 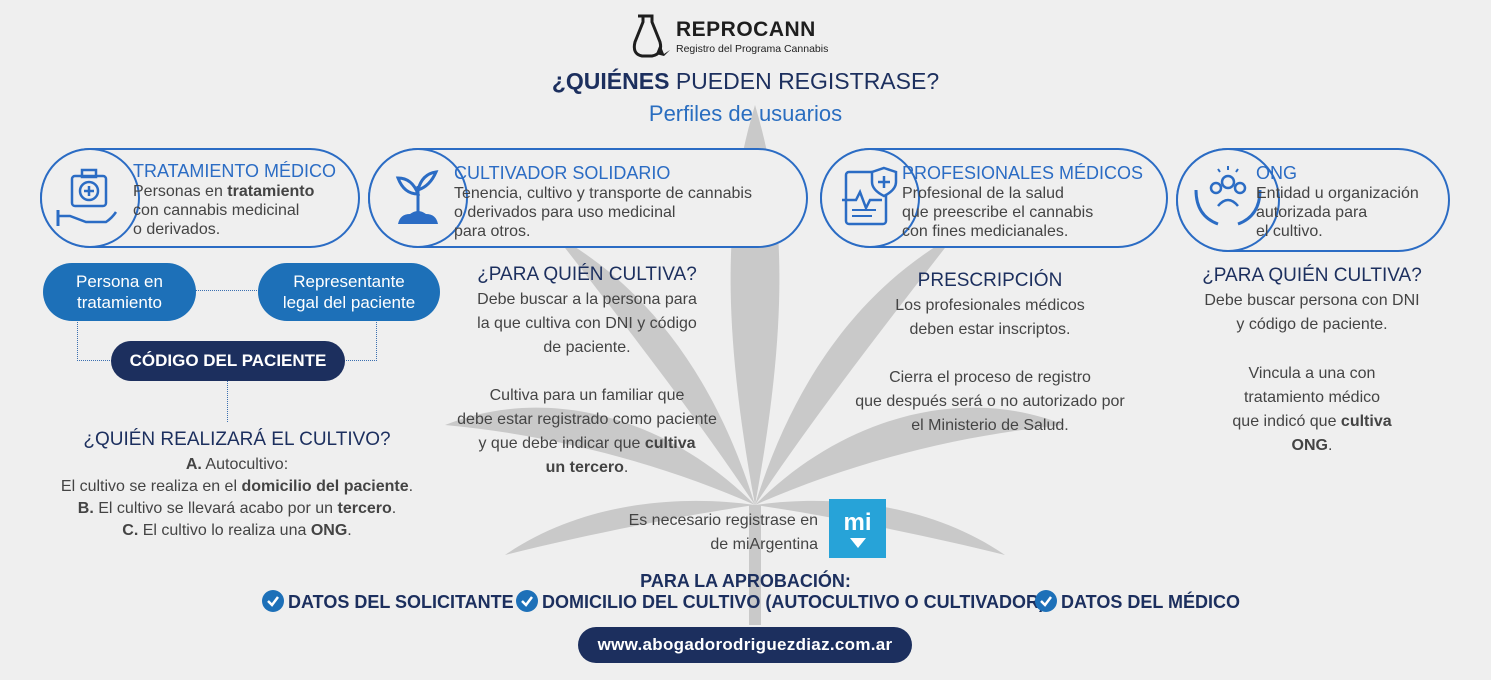 I want to click on representante-legal-pill: Representante legal del paciente, so click(x=349, y=292).